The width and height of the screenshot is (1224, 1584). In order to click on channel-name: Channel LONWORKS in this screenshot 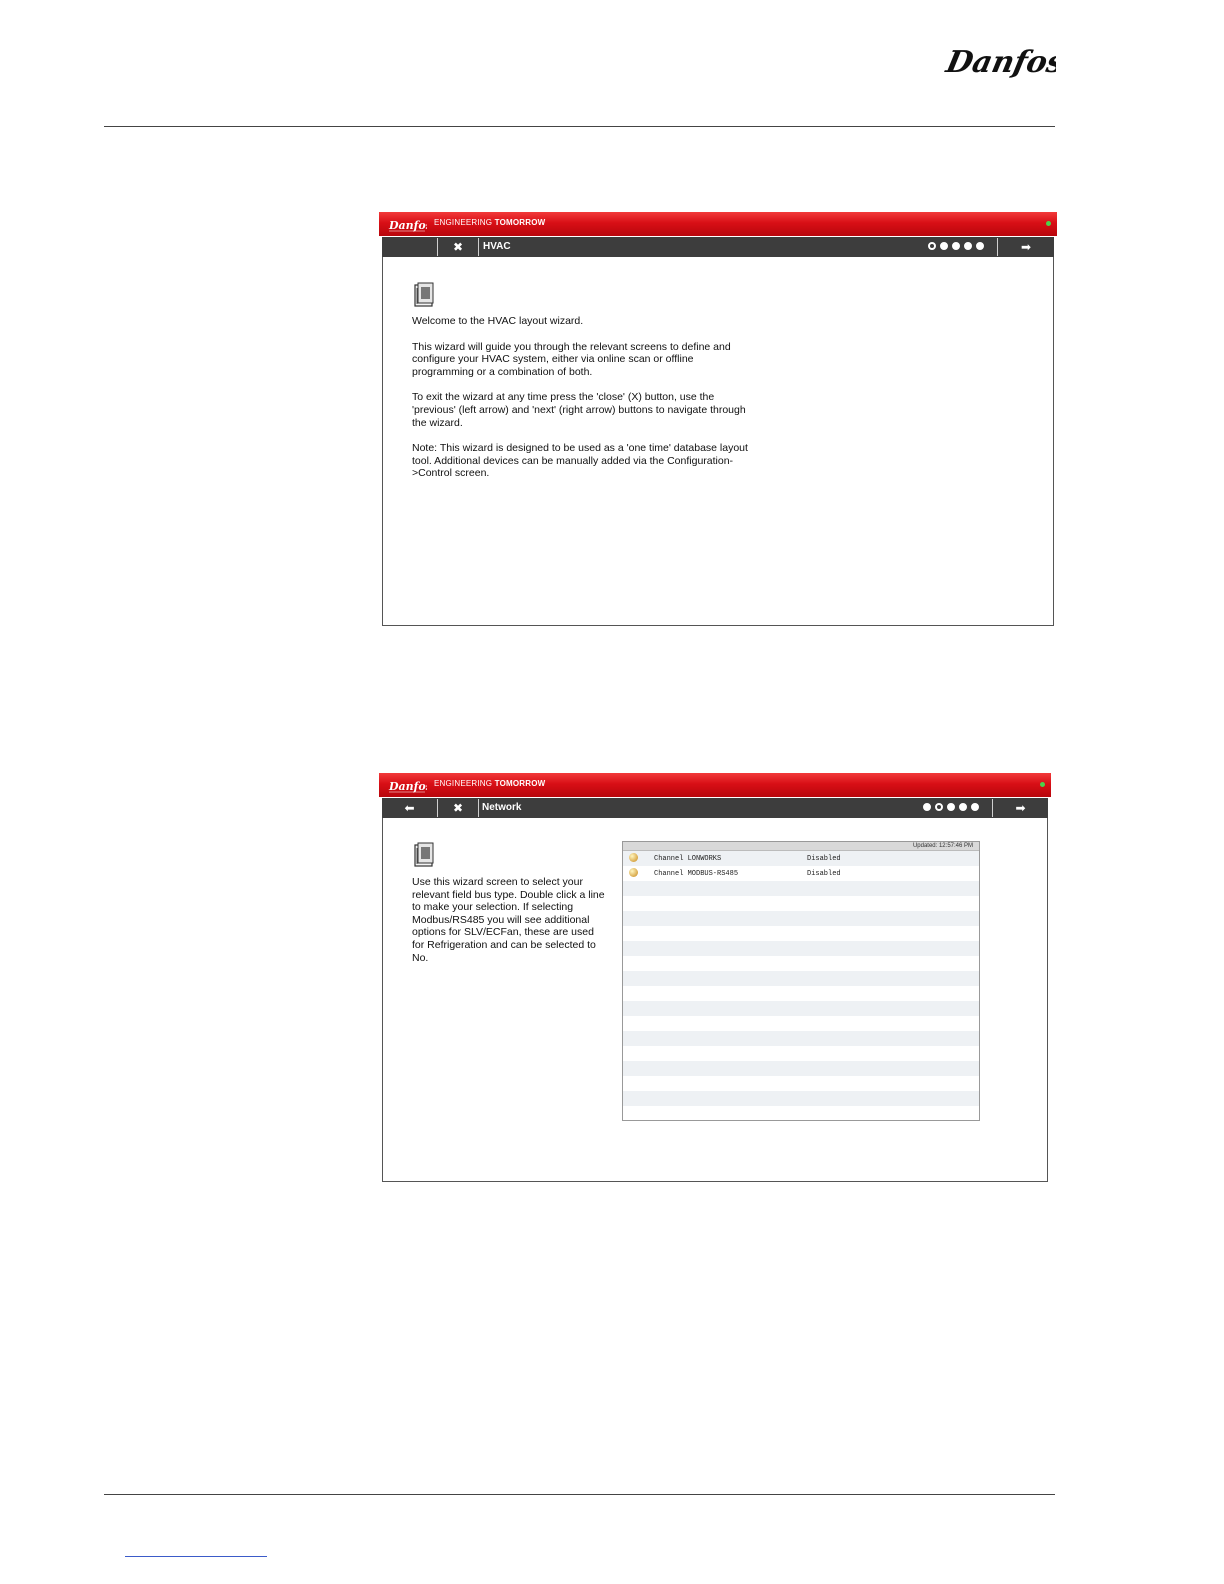, I will do `click(688, 859)`.